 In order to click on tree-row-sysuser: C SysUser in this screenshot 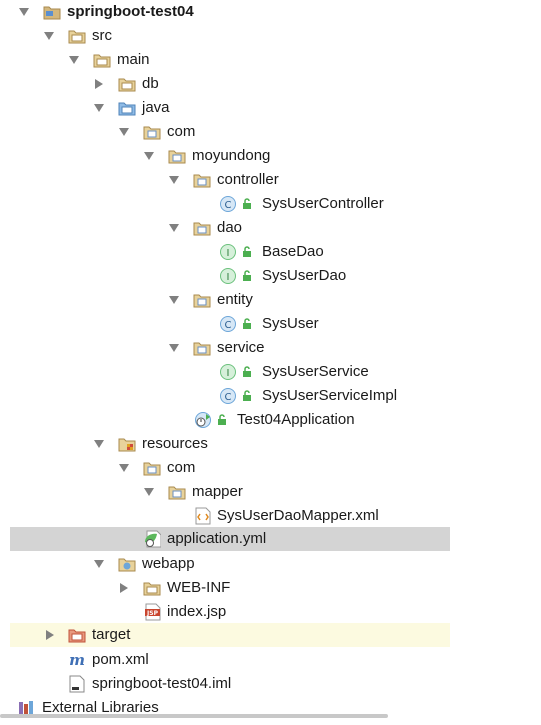, I will do `click(270, 324)`.